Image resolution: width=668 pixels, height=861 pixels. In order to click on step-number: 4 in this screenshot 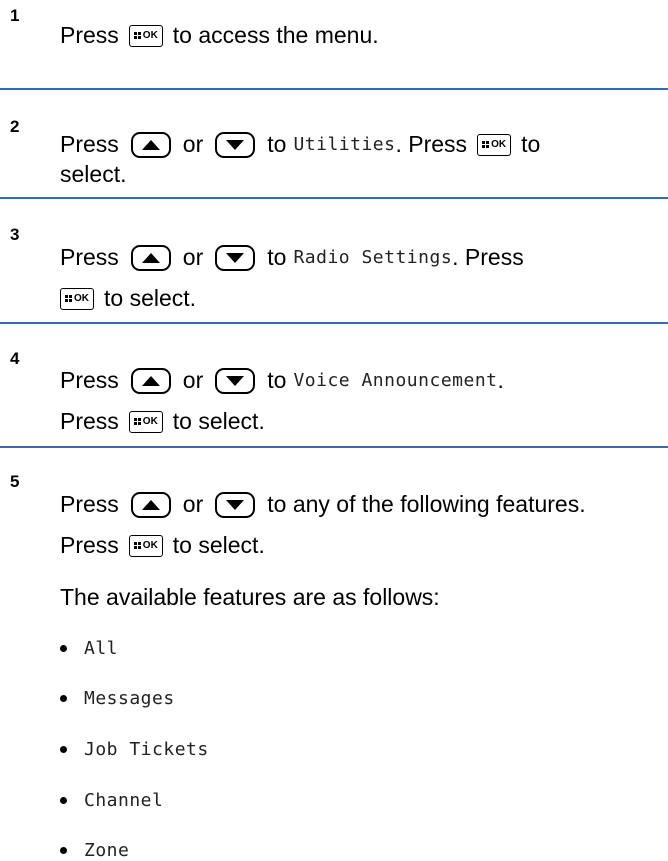, I will do `click(15, 358)`.